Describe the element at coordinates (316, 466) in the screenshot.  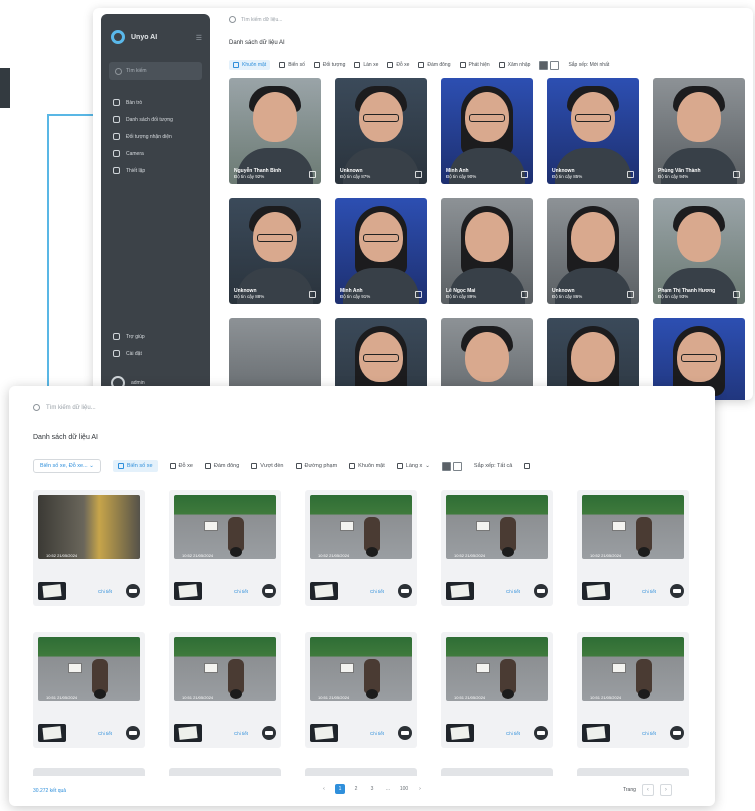
I see `filter-violation: Đường phạm` at that location.